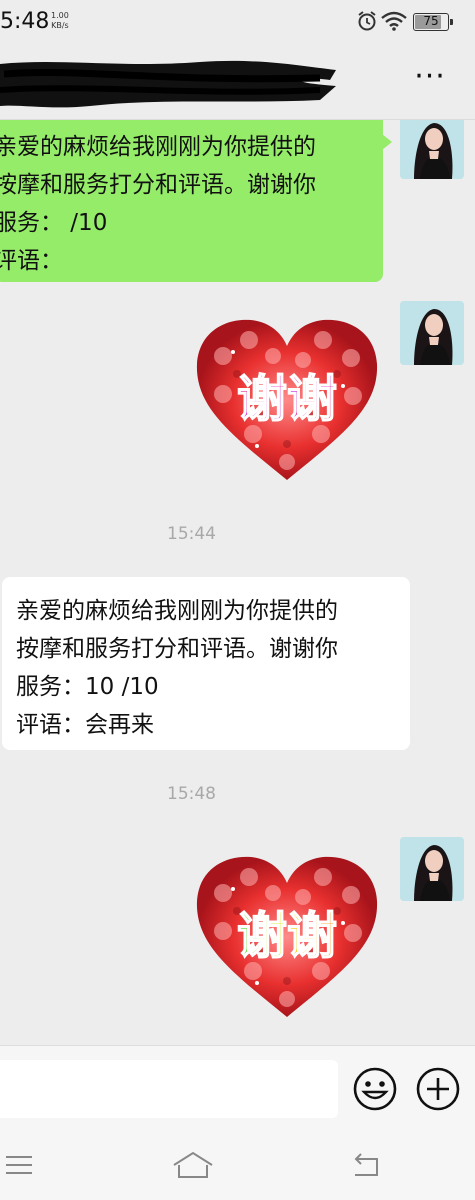 This screenshot has height=1200, width=475. I want to click on message-line: 评语：, so click(31, 261).